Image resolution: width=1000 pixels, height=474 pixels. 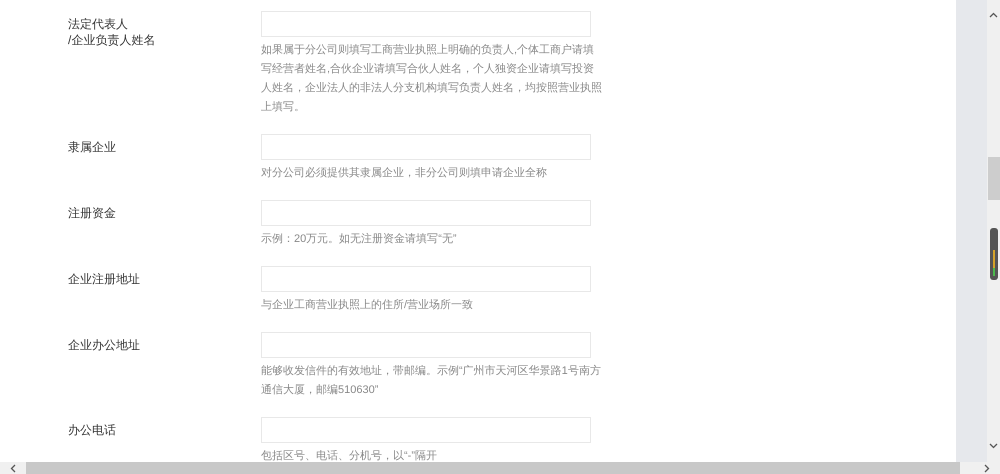 I want to click on field-hint: 能够收发信件的有效地址，带邮编。示例“广州市天河区华景路1号南方通信大厦，邮编510630”, so click(x=431, y=381).